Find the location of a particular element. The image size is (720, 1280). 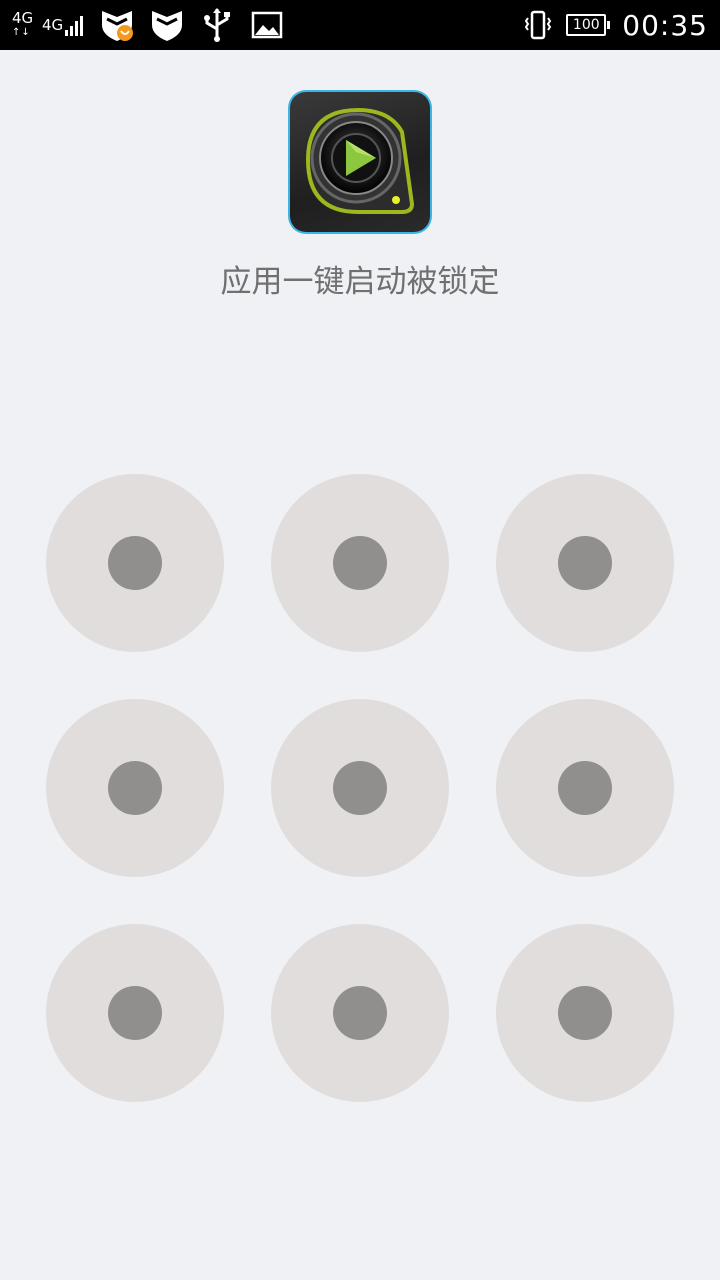

usb-icon is located at coordinates (217, 25).